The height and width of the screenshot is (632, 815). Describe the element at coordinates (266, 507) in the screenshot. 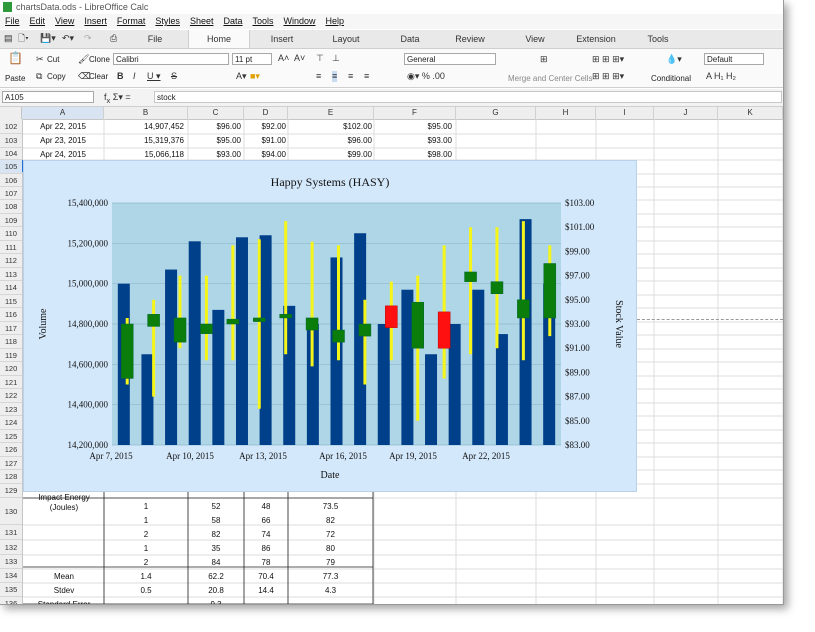

I see `data-cell: 48` at that location.